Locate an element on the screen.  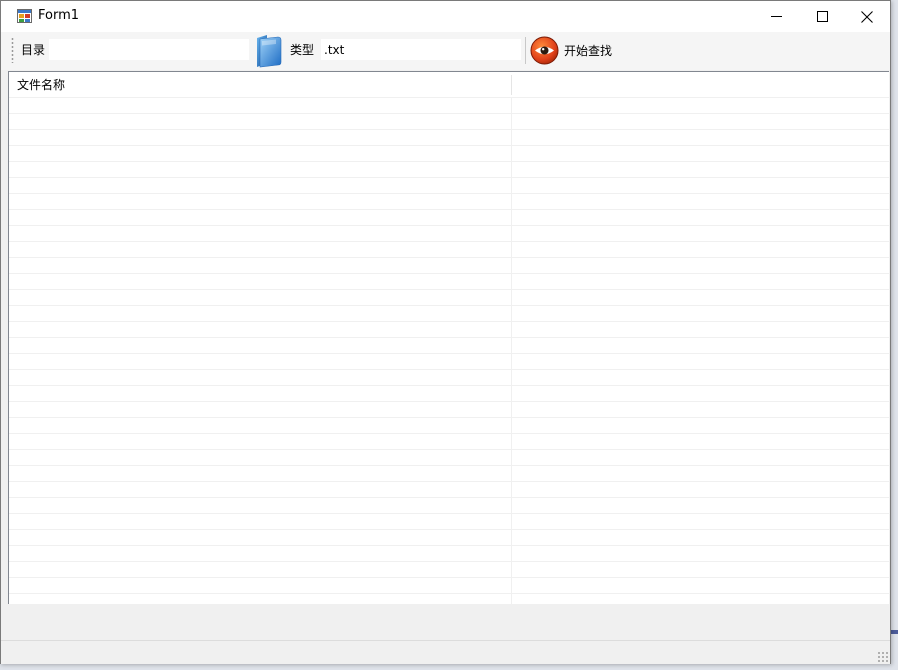
toolbar: 目录 类型 .txt 开始查找 is located at coordinates (445, 51).